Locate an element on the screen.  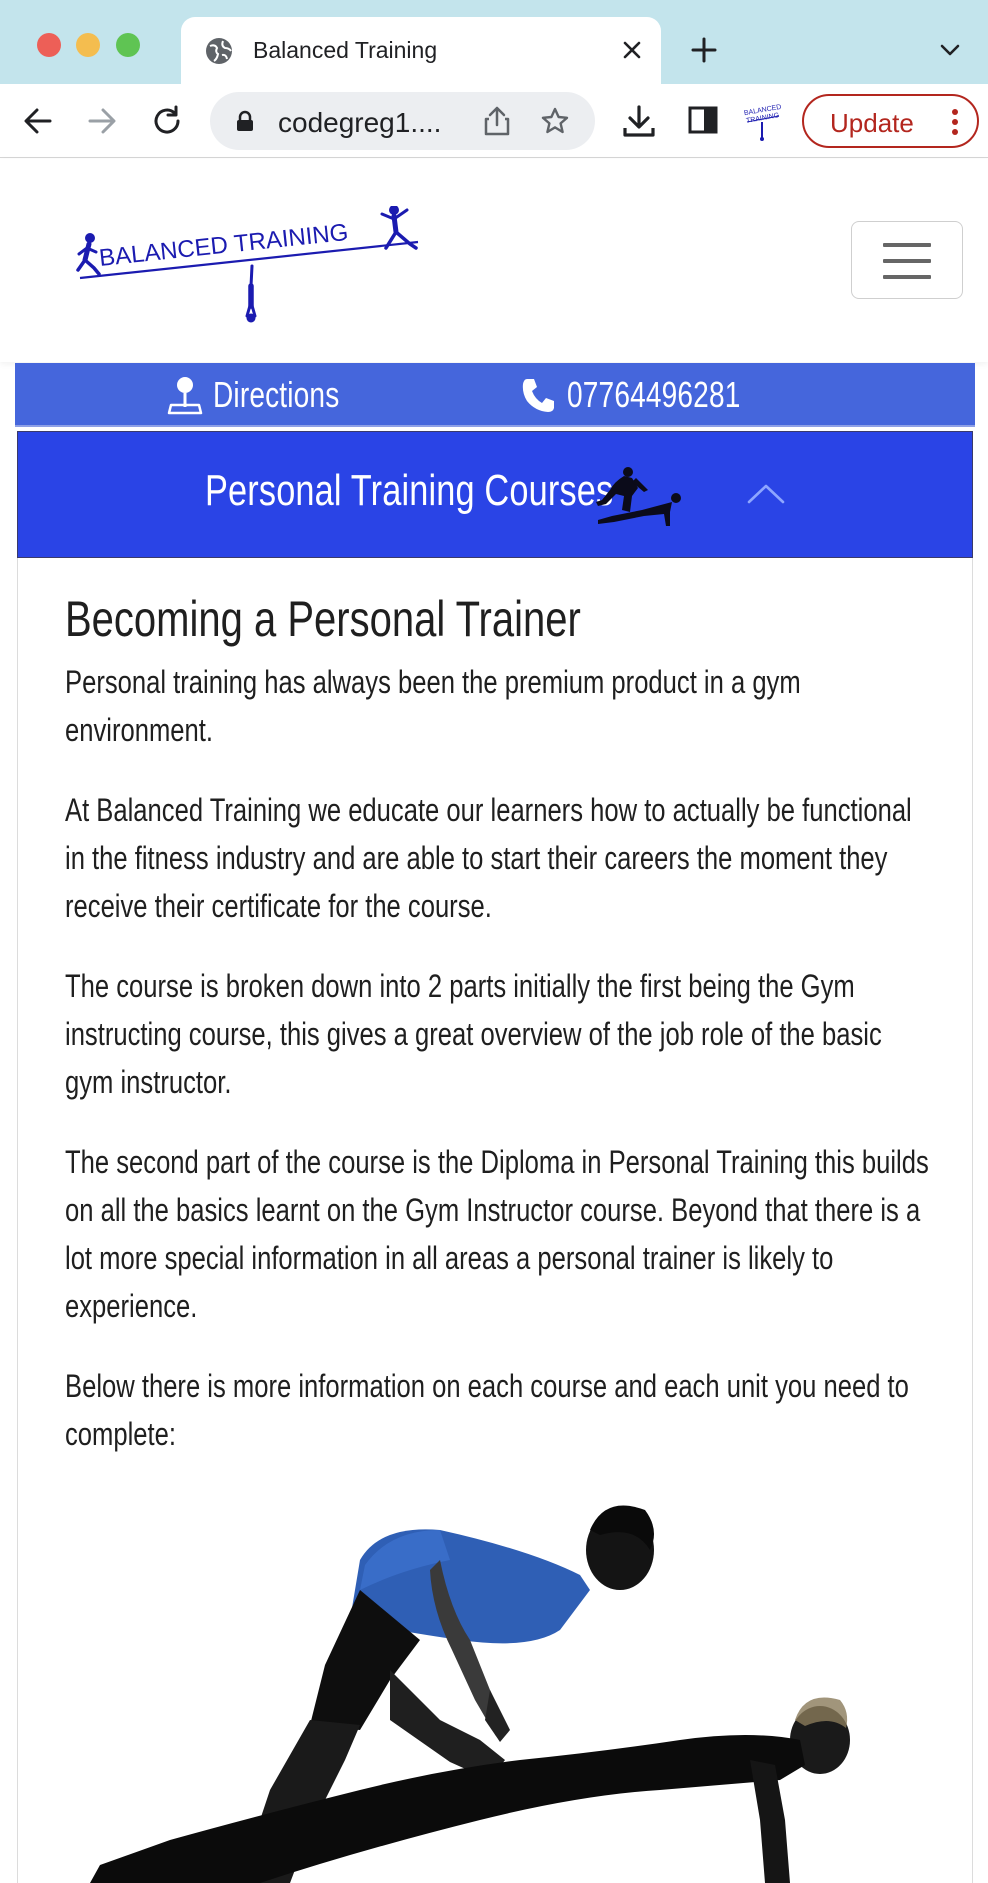
tab-title: Balanced Training is located at coordinates (345, 50).